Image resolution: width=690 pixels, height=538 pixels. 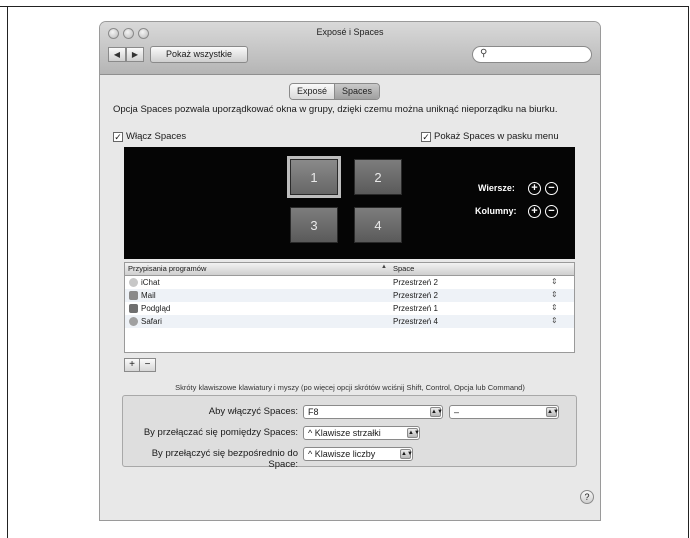 I want to click on table-header: Przypisania programów ▲ Space, so click(x=349, y=269).